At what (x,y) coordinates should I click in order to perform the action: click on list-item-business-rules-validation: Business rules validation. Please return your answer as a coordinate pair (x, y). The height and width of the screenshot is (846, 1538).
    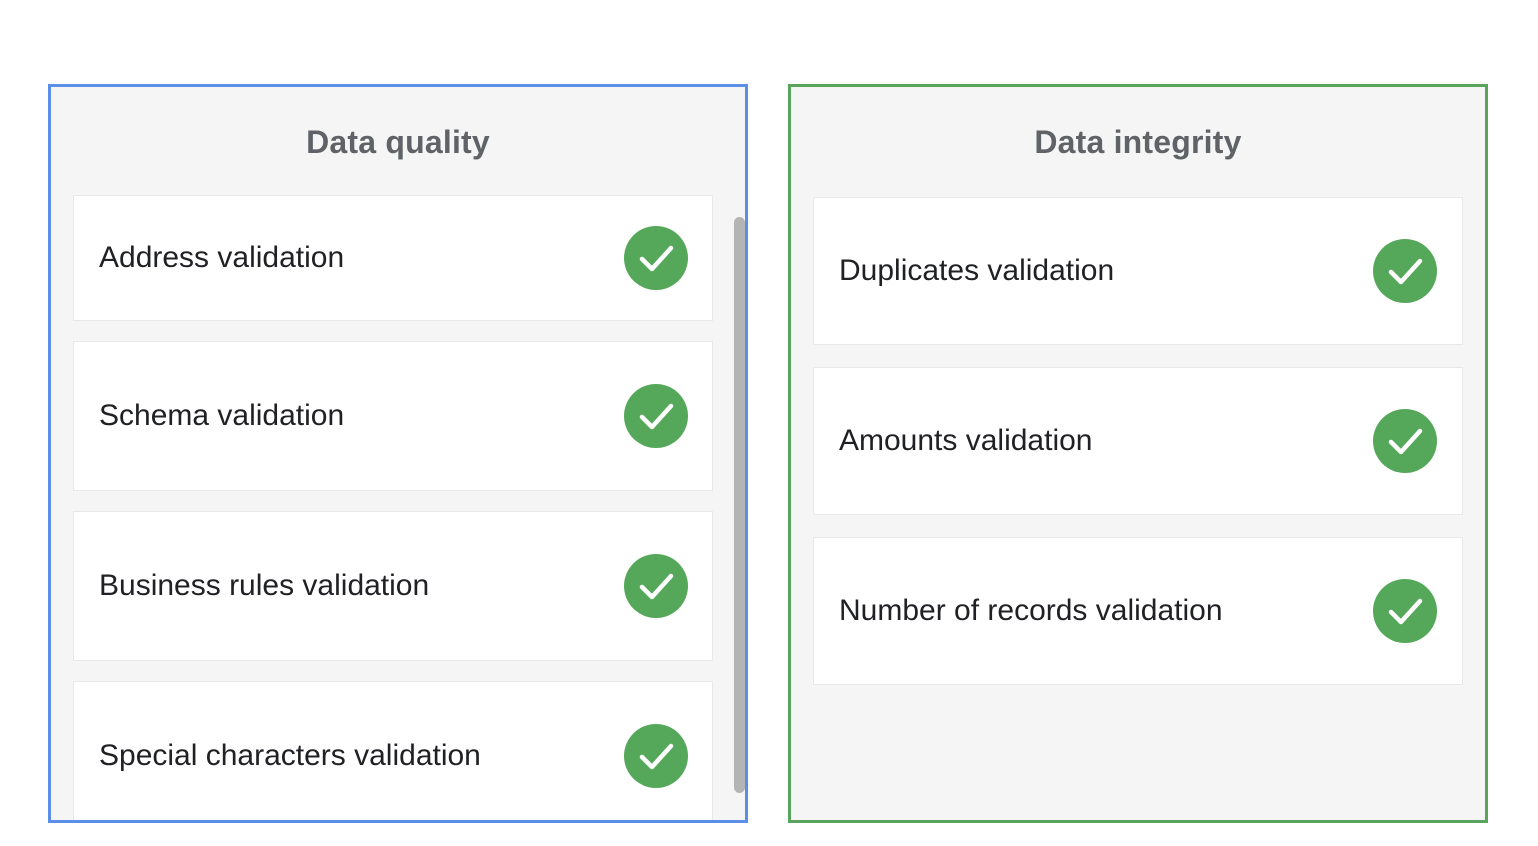
    Looking at the image, I should click on (393, 586).